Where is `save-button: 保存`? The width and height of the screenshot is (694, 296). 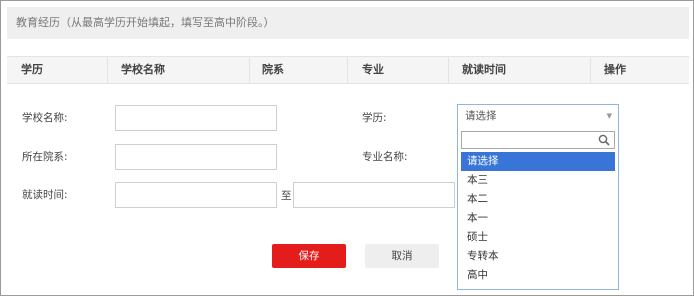 save-button: 保存 is located at coordinates (309, 256).